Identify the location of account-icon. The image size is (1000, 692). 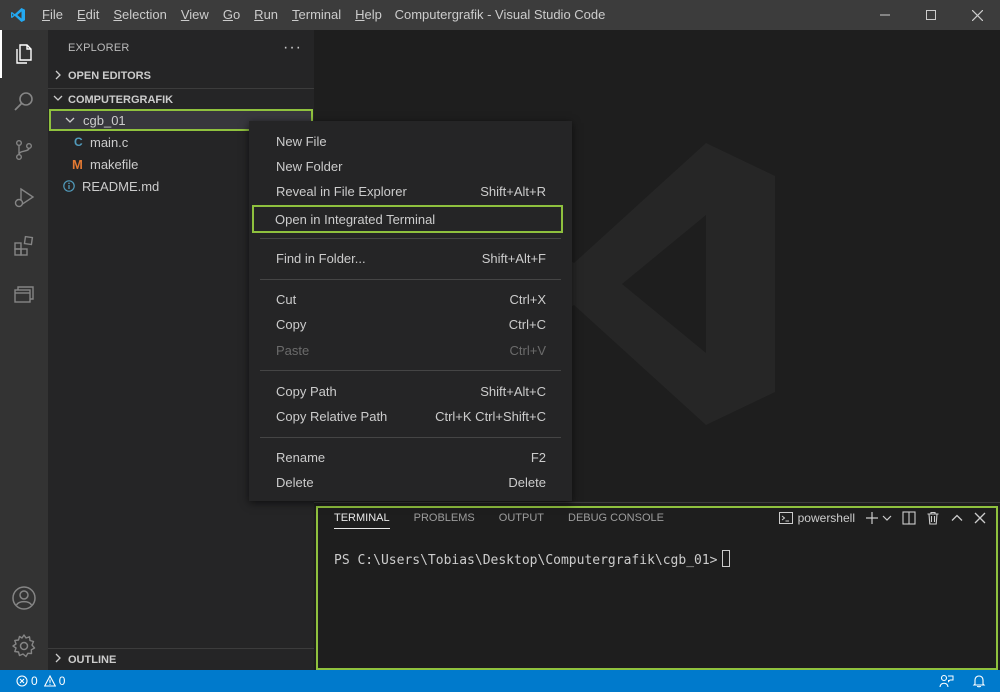
(24, 598).